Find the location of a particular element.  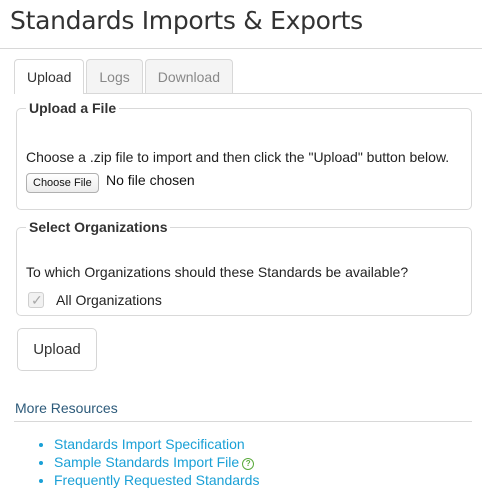

upload-button: Upload is located at coordinates (57, 349).